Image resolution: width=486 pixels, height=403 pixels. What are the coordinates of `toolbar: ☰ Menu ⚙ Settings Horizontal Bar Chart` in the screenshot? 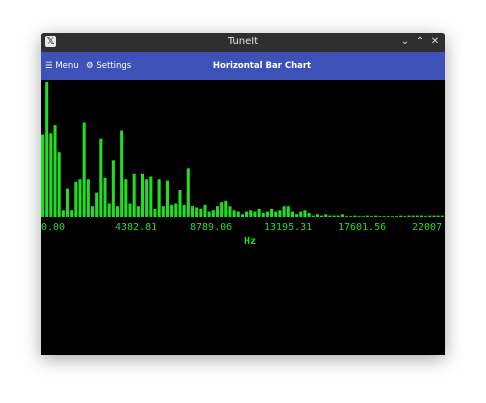 It's located at (243, 66).